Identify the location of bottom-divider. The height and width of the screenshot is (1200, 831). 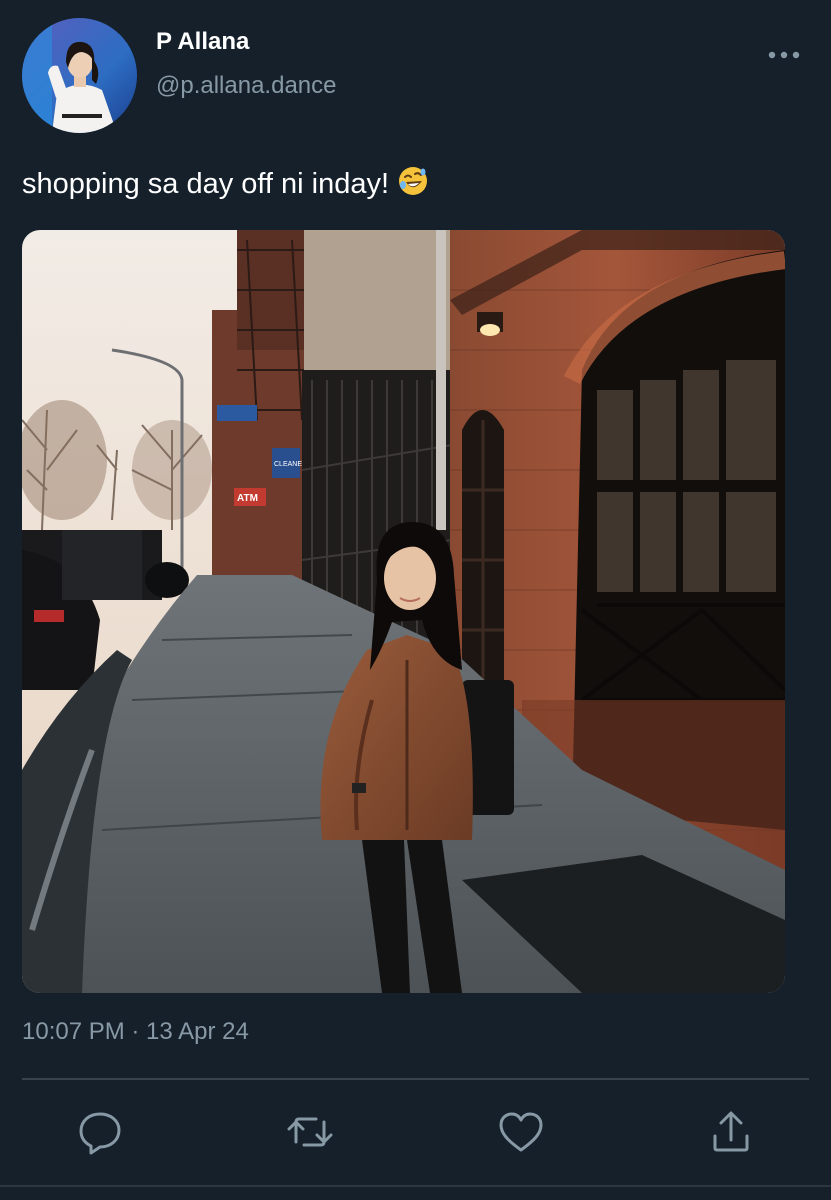
(415, 1186).